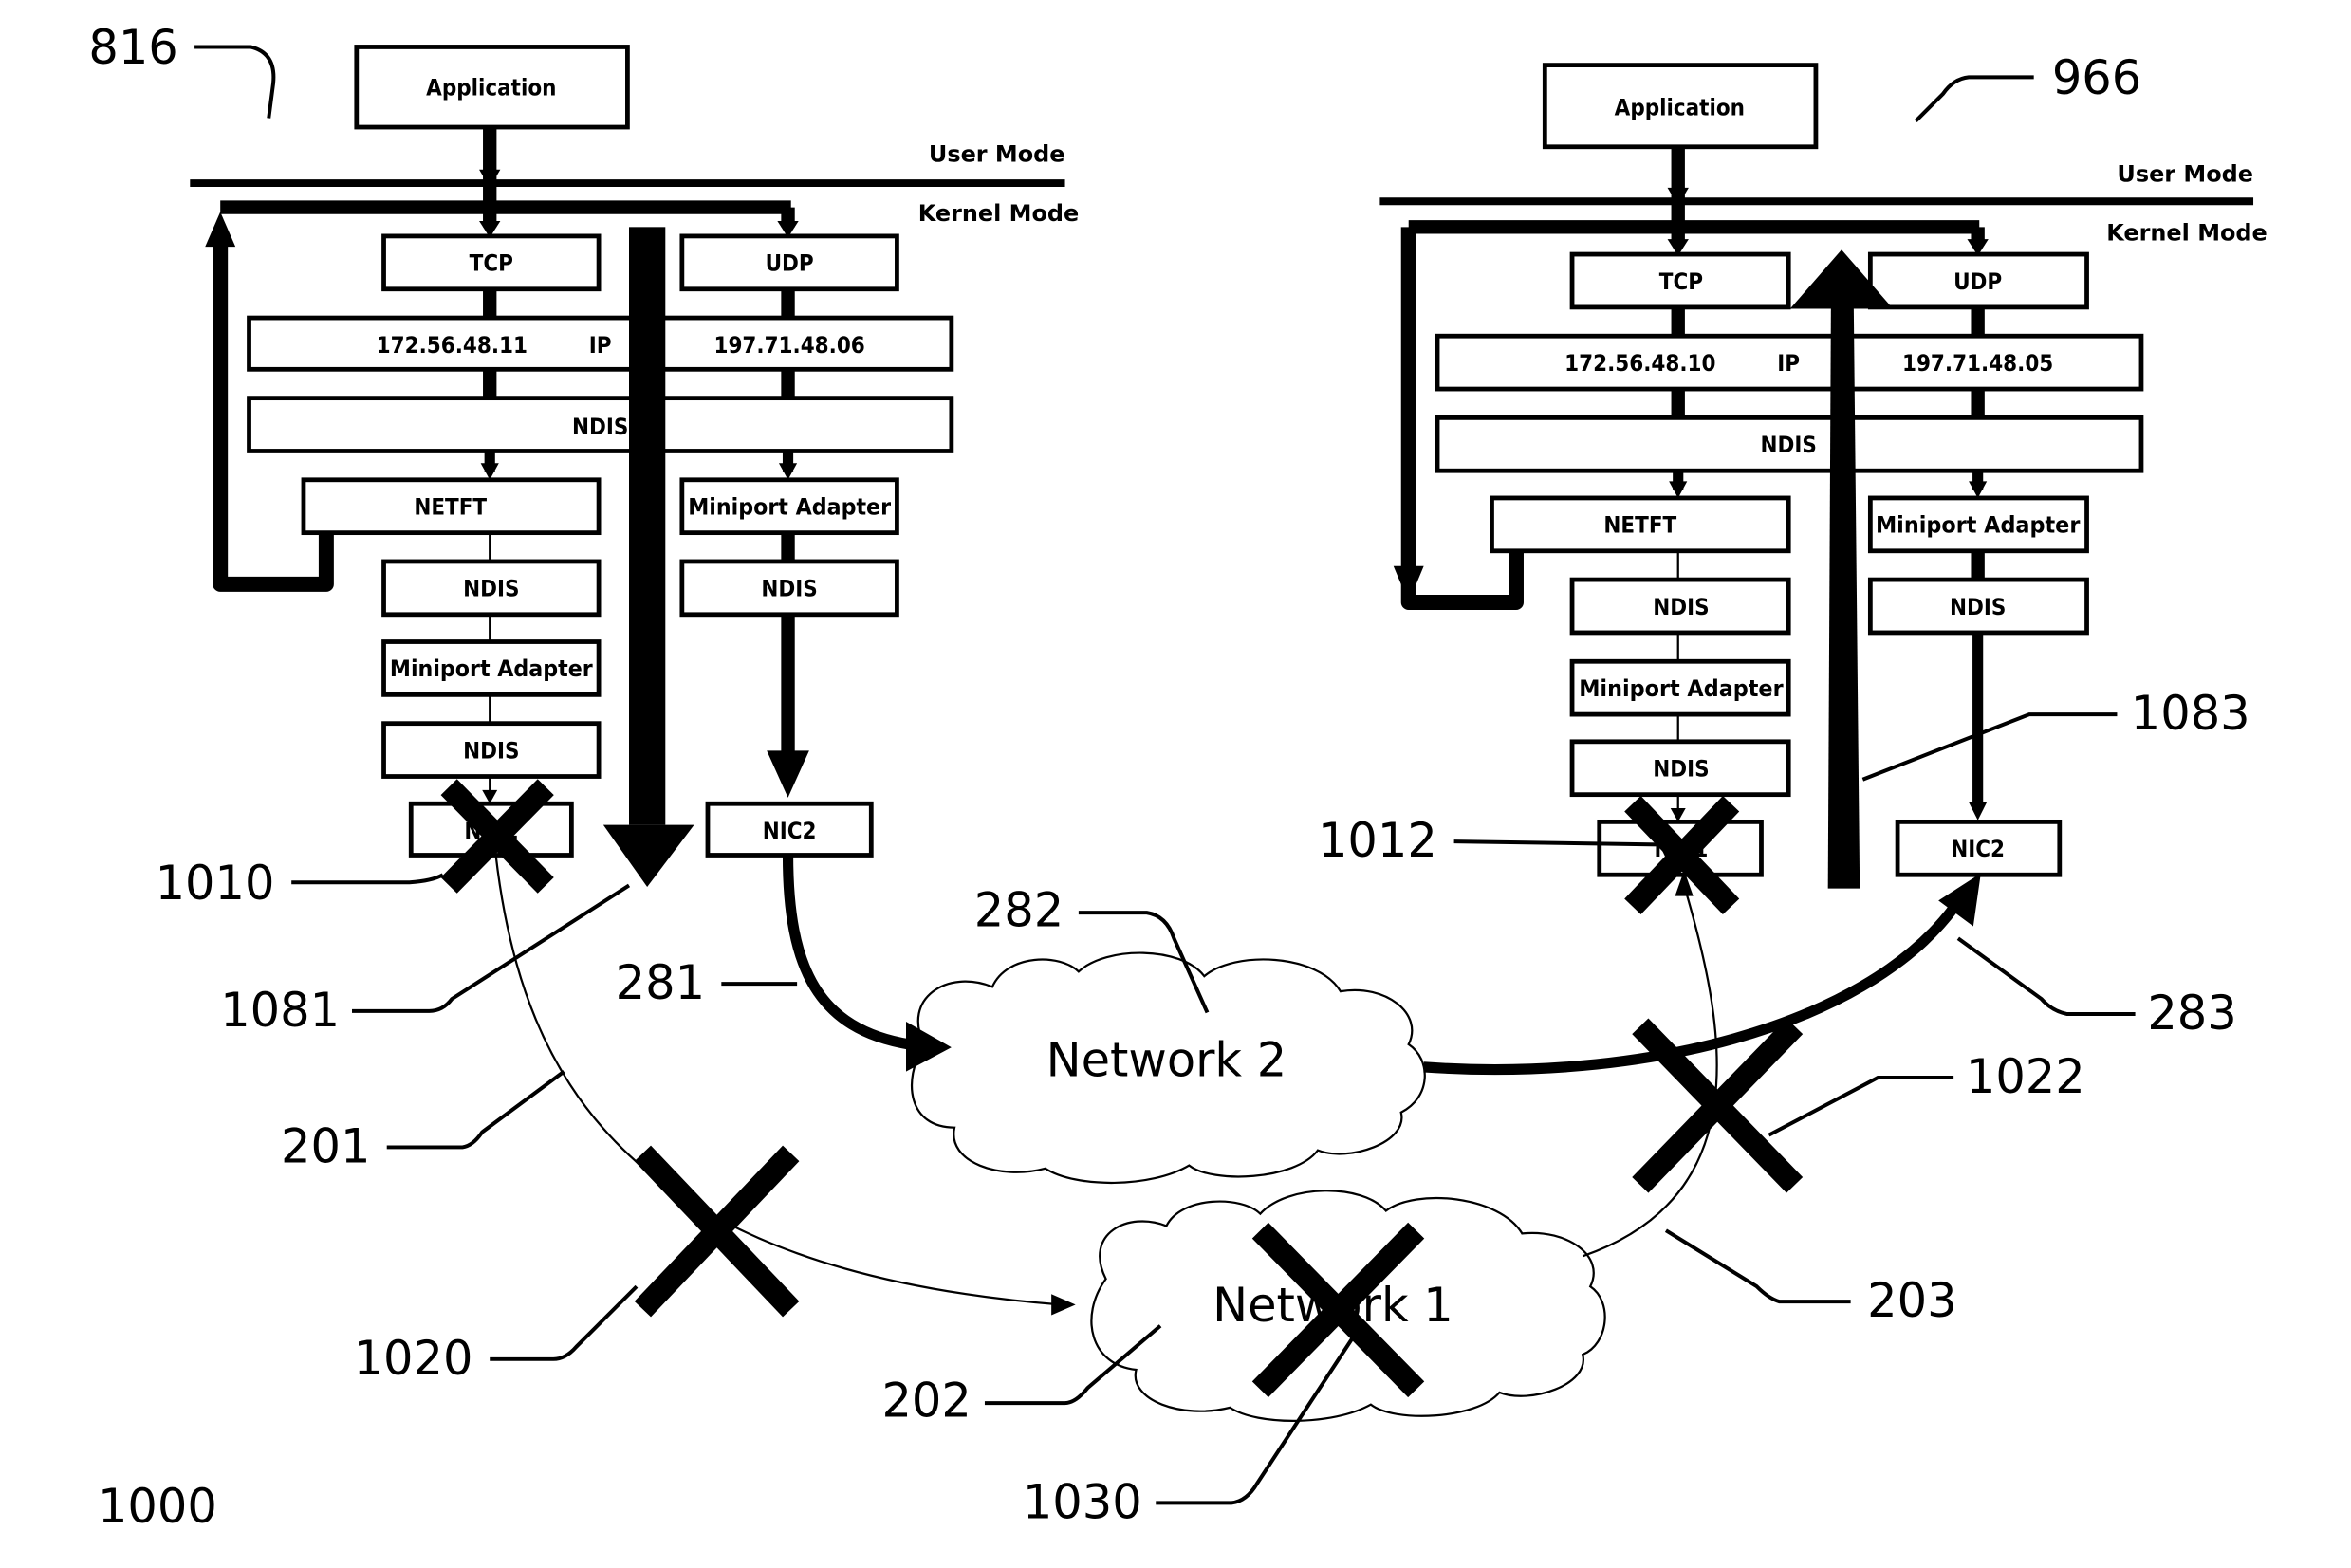  What do you see at coordinates (1789, 445) in the screenshot?
I see `right-ndis-main-label: NDIS` at bounding box center [1789, 445].